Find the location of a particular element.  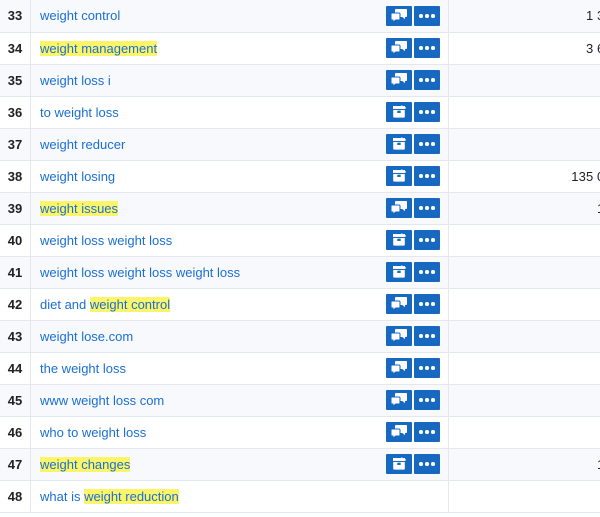

keyword-link: who to weight loss is located at coordinates (93, 432).